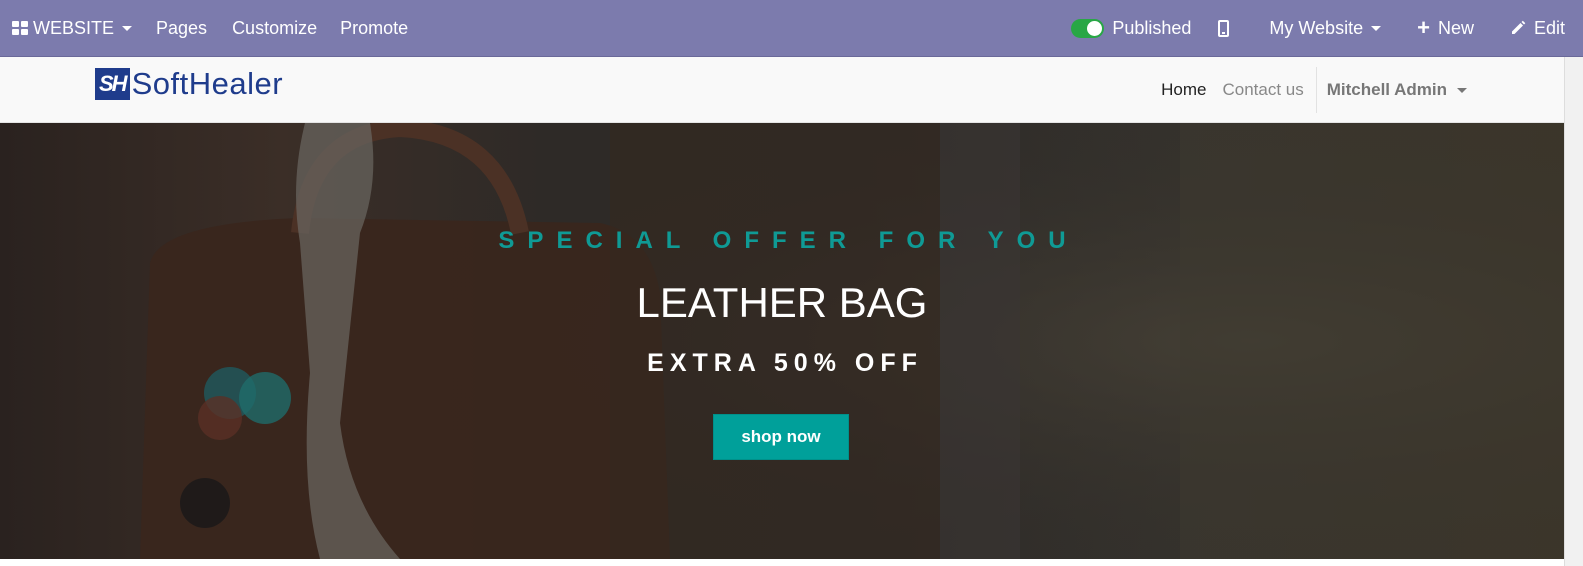 The height and width of the screenshot is (566, 1583). What do you see at coordinates (1455, 27) in the screenshot?
I see `new-label: New` at bounding box center [1455, 27].